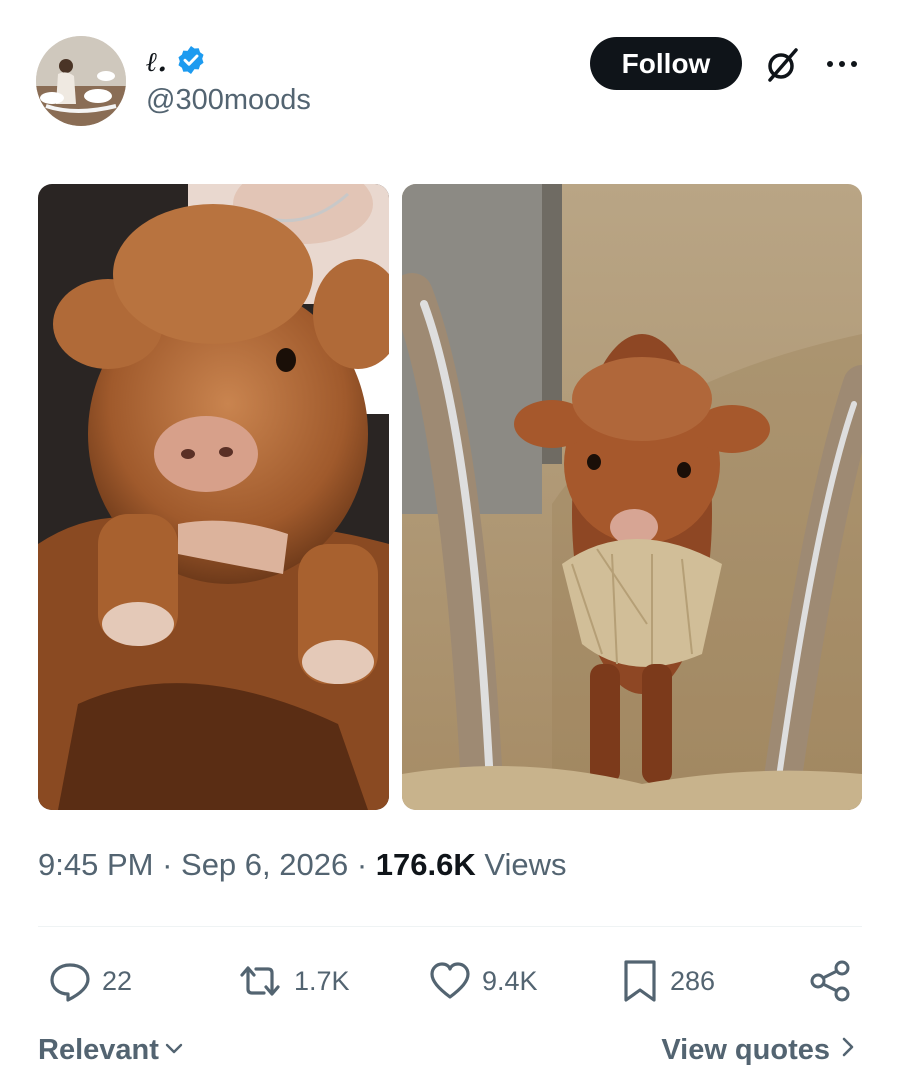  What do you see at coordinates (693, 980) in the screenshot?
I see `bookmark-count: 286` at bounding box center [693, 980].